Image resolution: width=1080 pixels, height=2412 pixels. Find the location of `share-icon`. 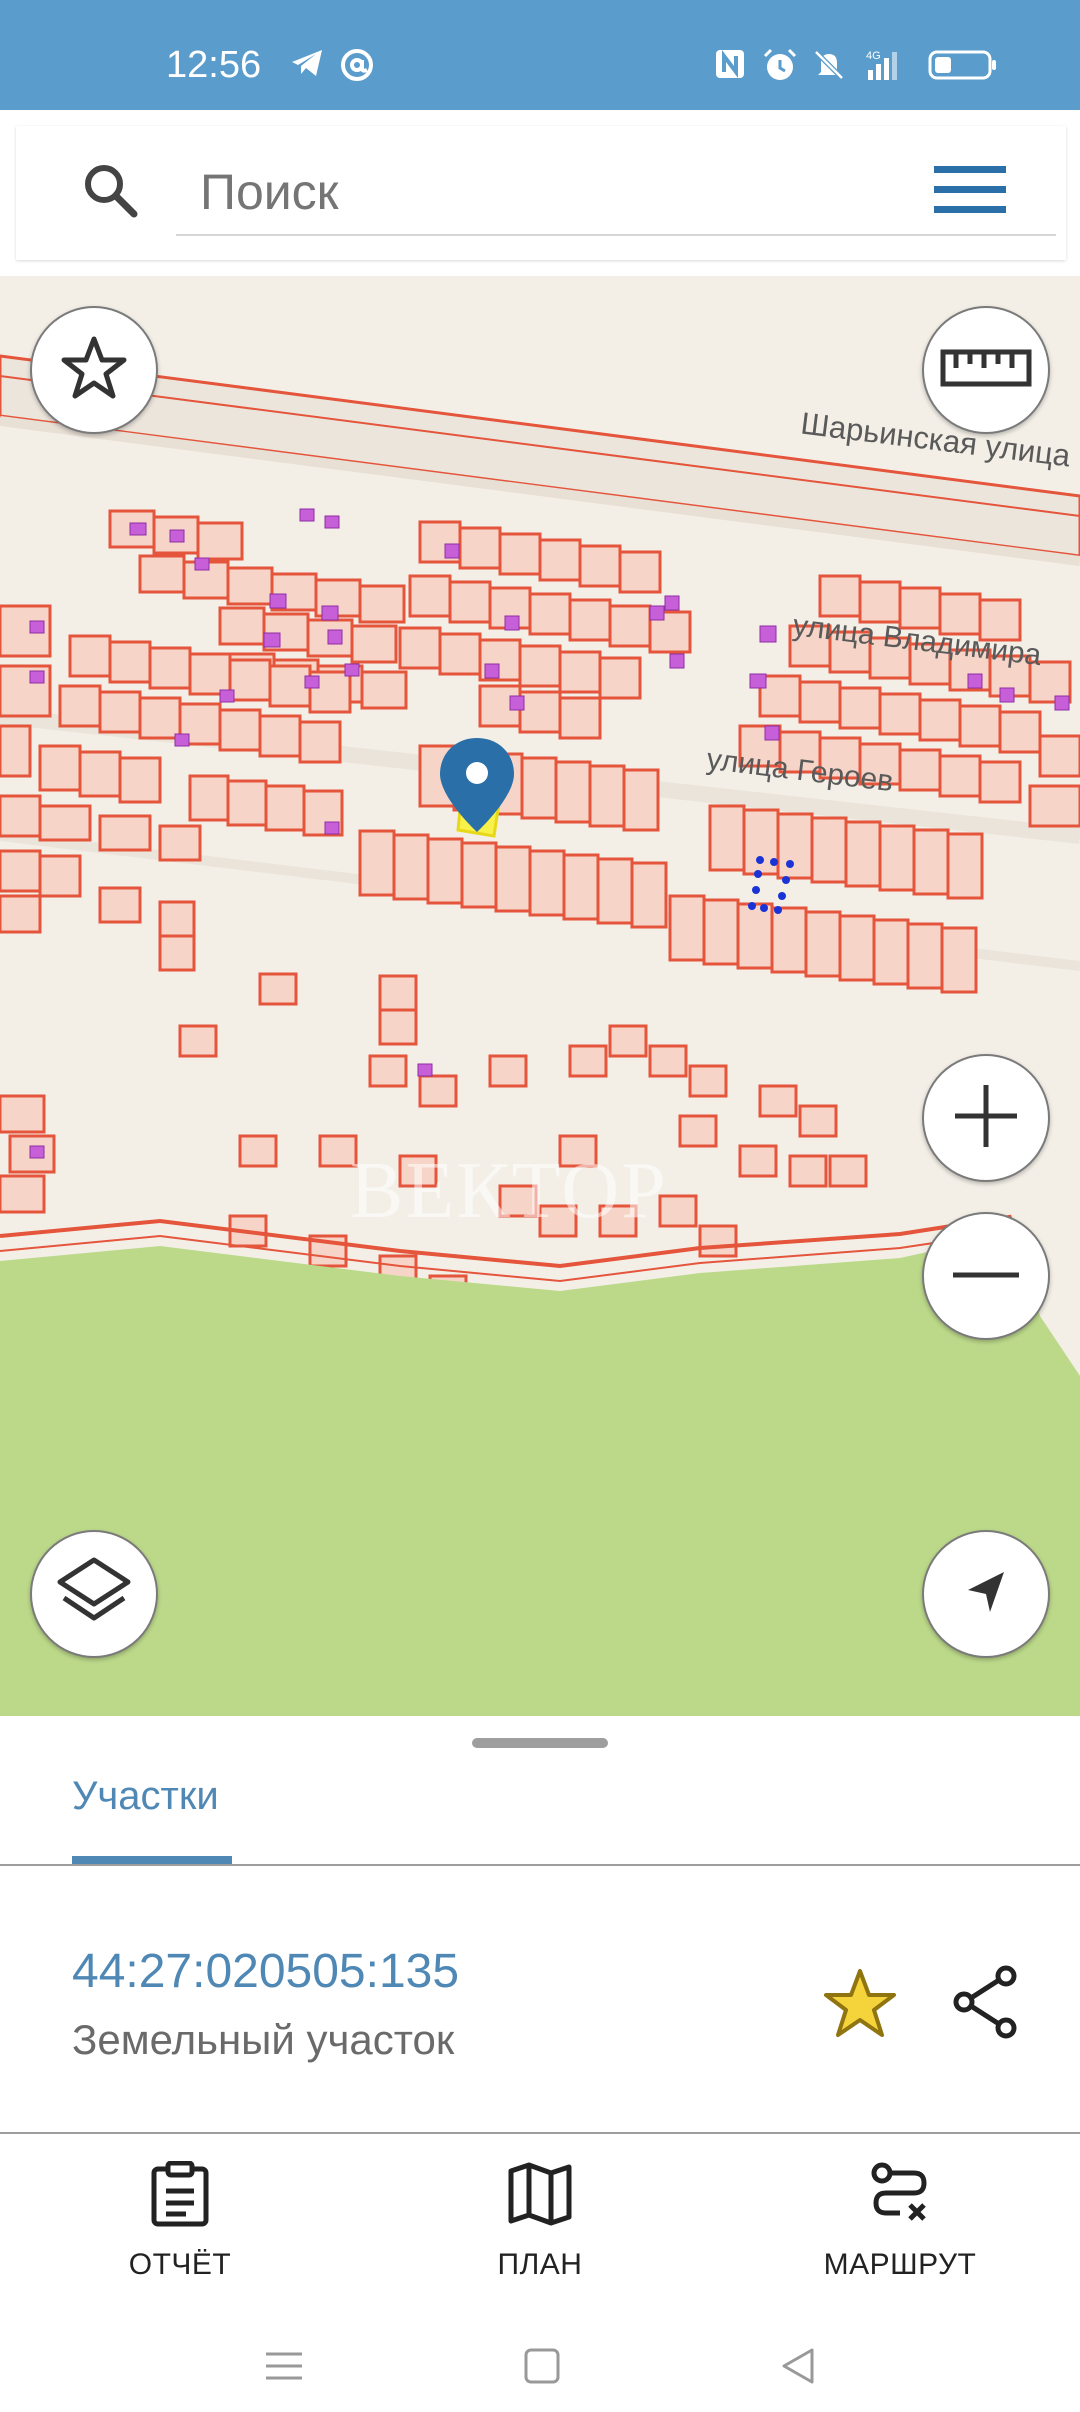

share-icon is located at coordinates (986, 2004).